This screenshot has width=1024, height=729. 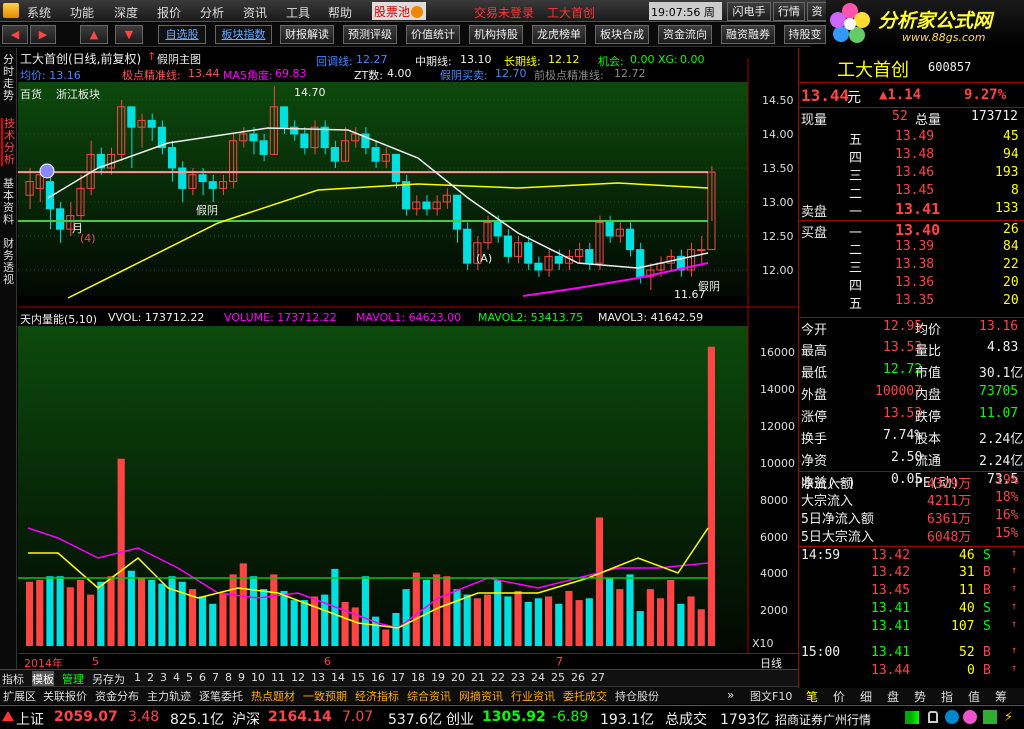 What do you see at coordinates (241, 677) in the screenshot?
I see `indicator-tab: 9` at bounding box center [241, 677].